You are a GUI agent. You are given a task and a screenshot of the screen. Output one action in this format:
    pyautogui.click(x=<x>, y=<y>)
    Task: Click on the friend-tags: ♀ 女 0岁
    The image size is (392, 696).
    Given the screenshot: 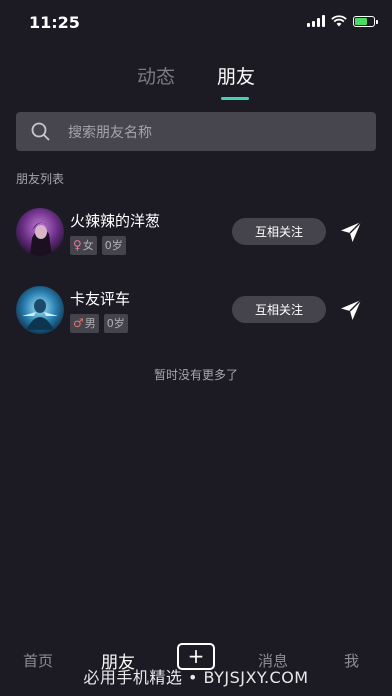 What is the action you would take?
    pyautogui.click(x=98, y=245)
    